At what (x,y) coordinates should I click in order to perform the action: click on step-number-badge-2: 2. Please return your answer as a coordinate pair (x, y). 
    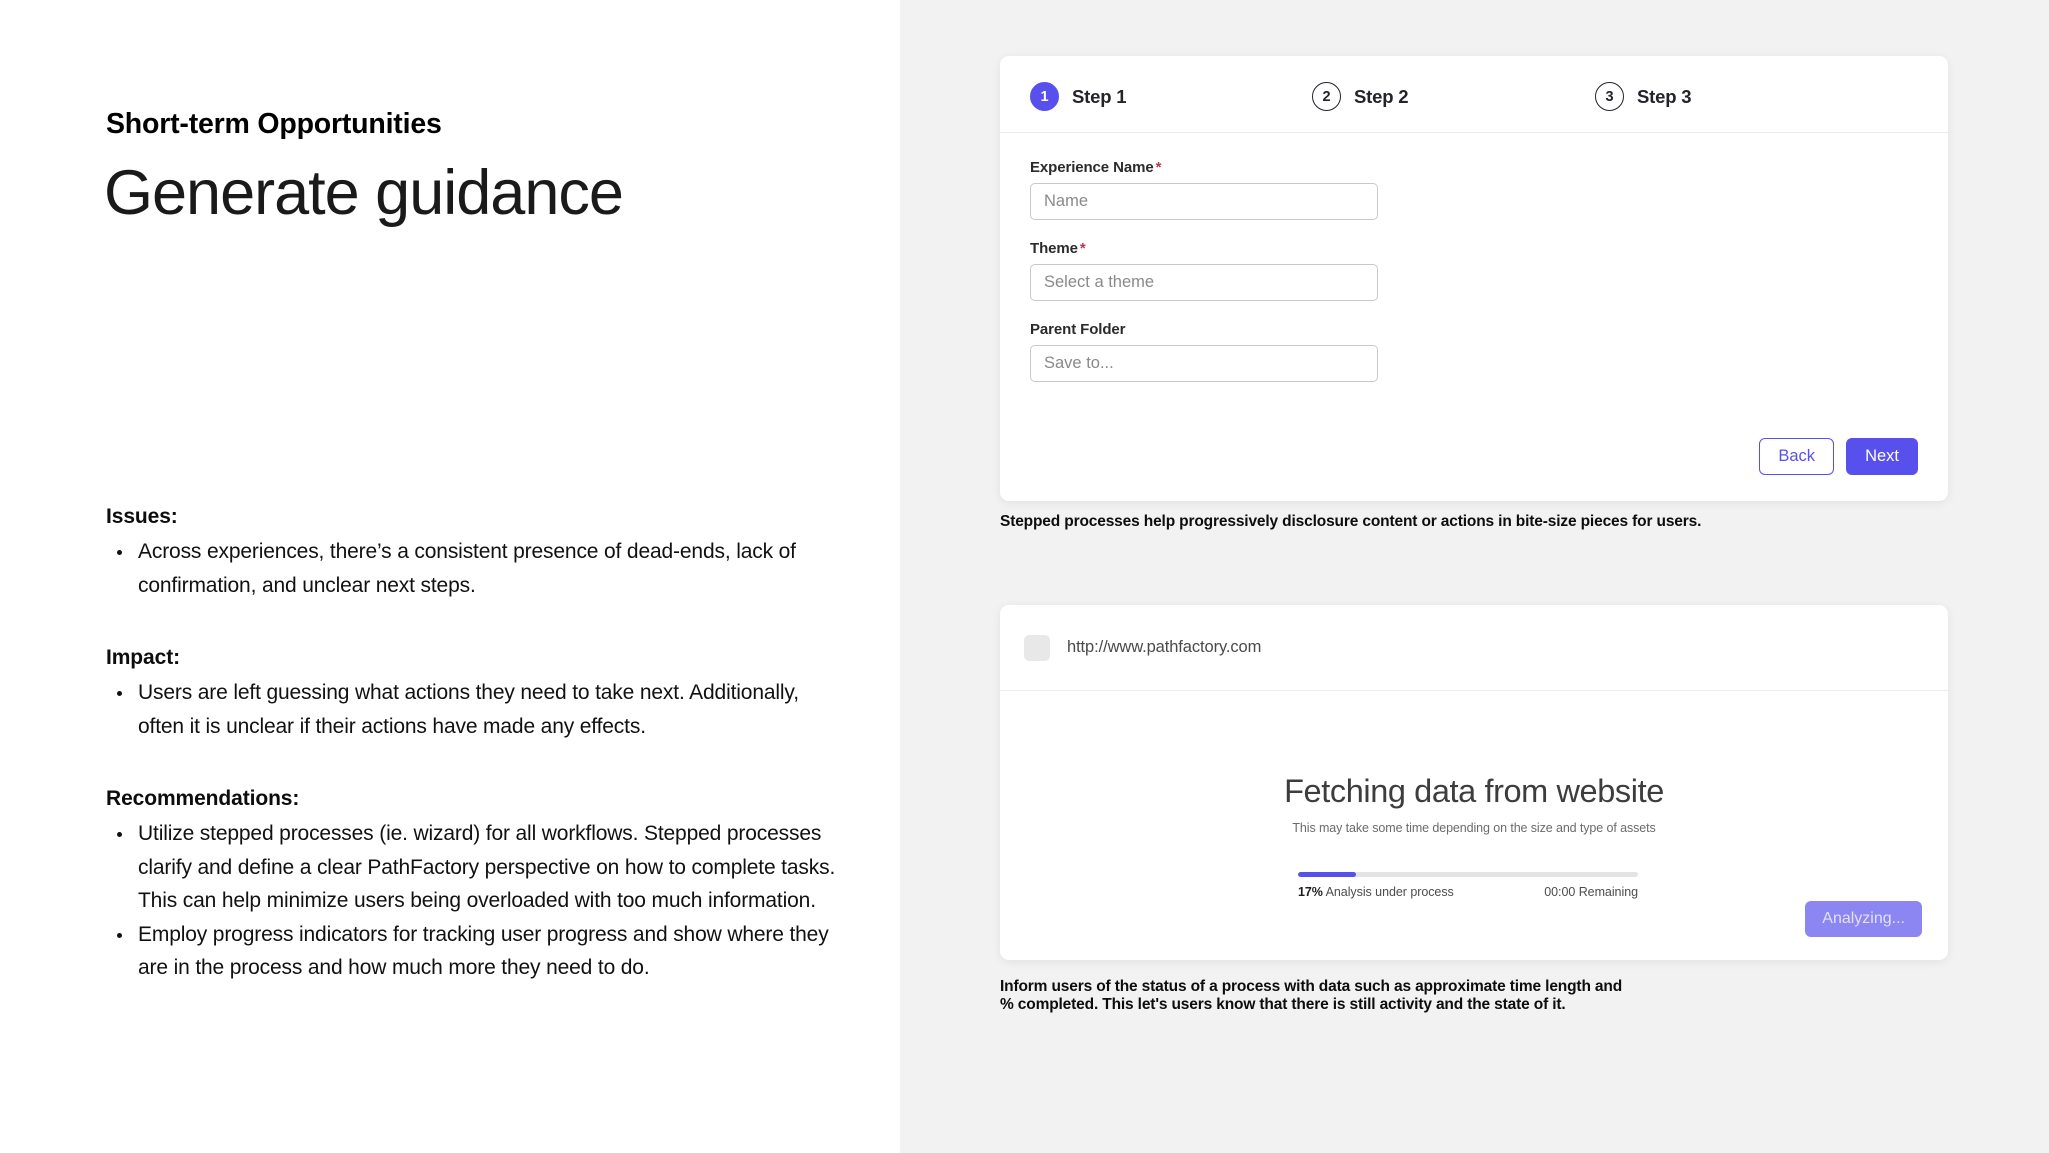
    Looking at the image, I should click on (1326, 96).